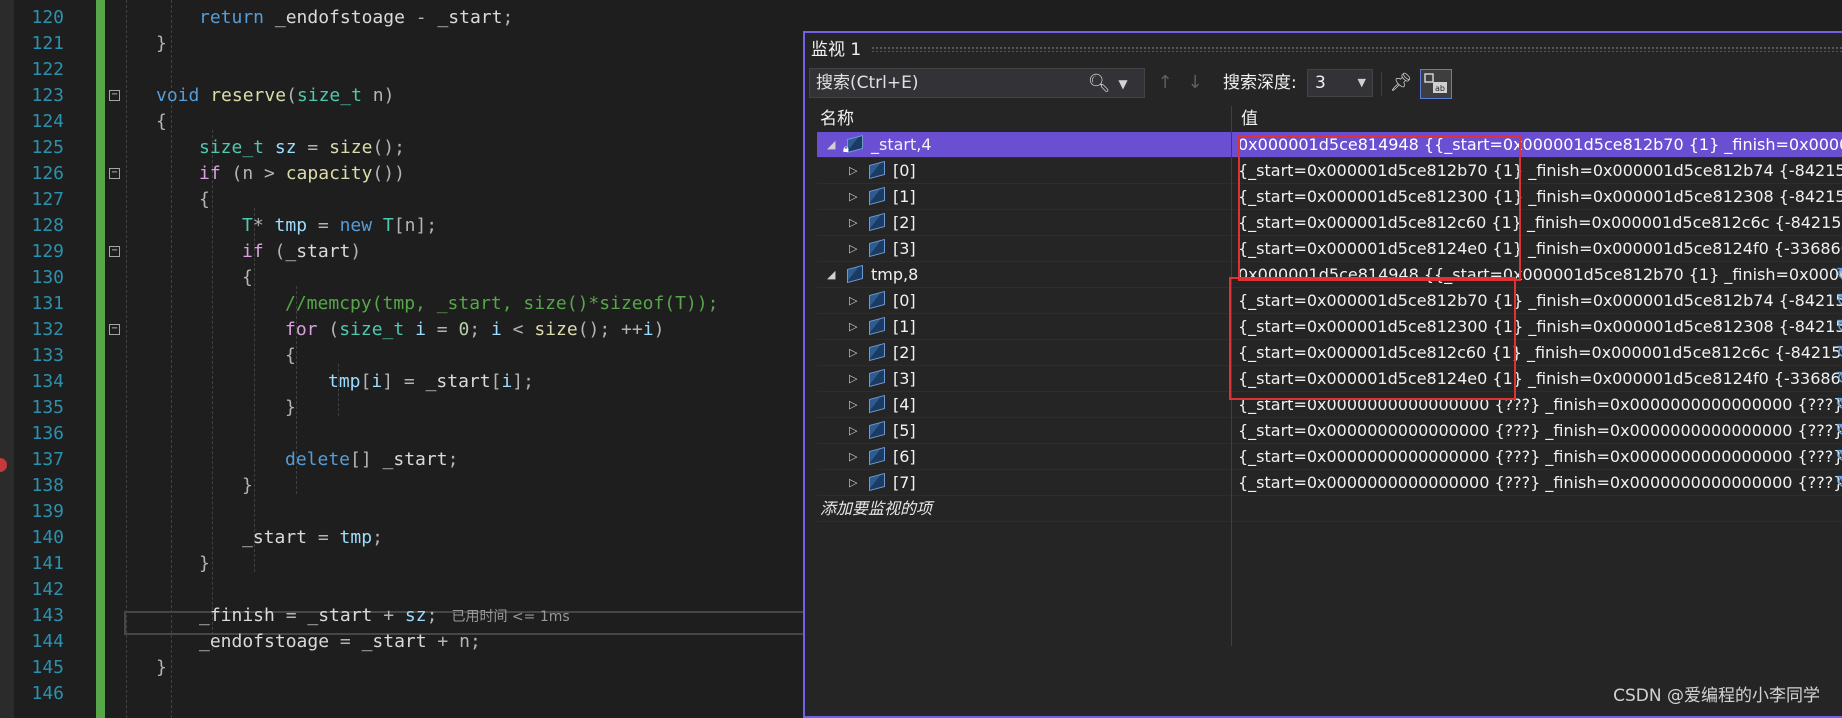 This screenshot has height=718, width=1842. Describe the element at coordinates (339, 226) in the screenshot. I see `code-line: T* tmp = new T[n];` at that location.